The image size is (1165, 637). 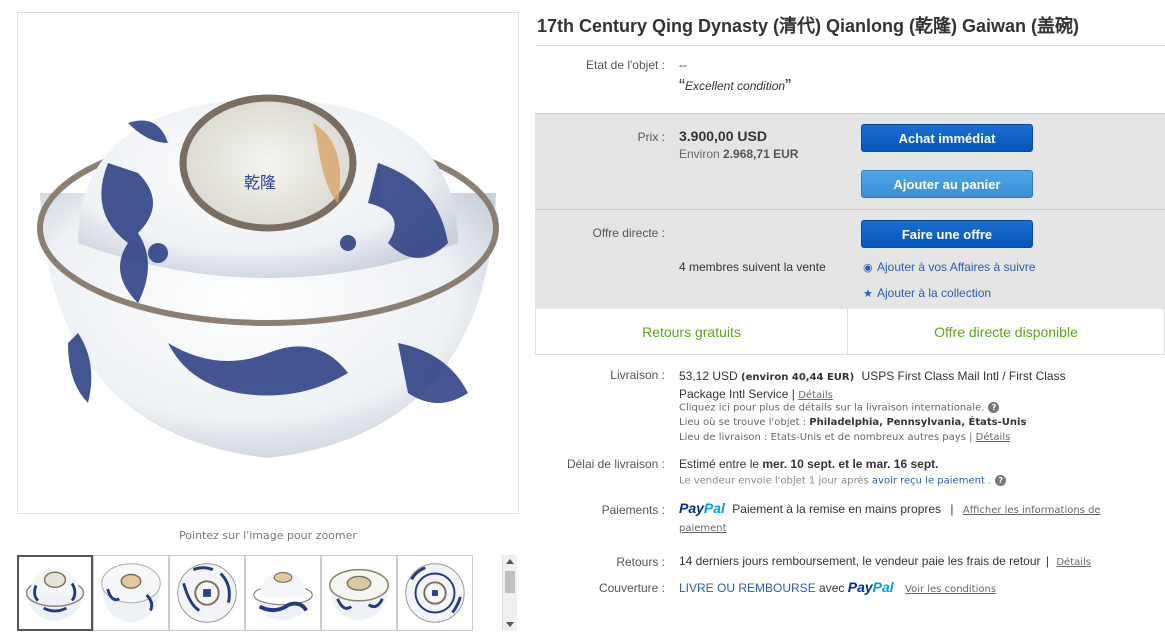 What do you see at coordinates (788, 86) in the screenshot?
I see `close-quote-icon: ”` at bounding box center [788, 86].